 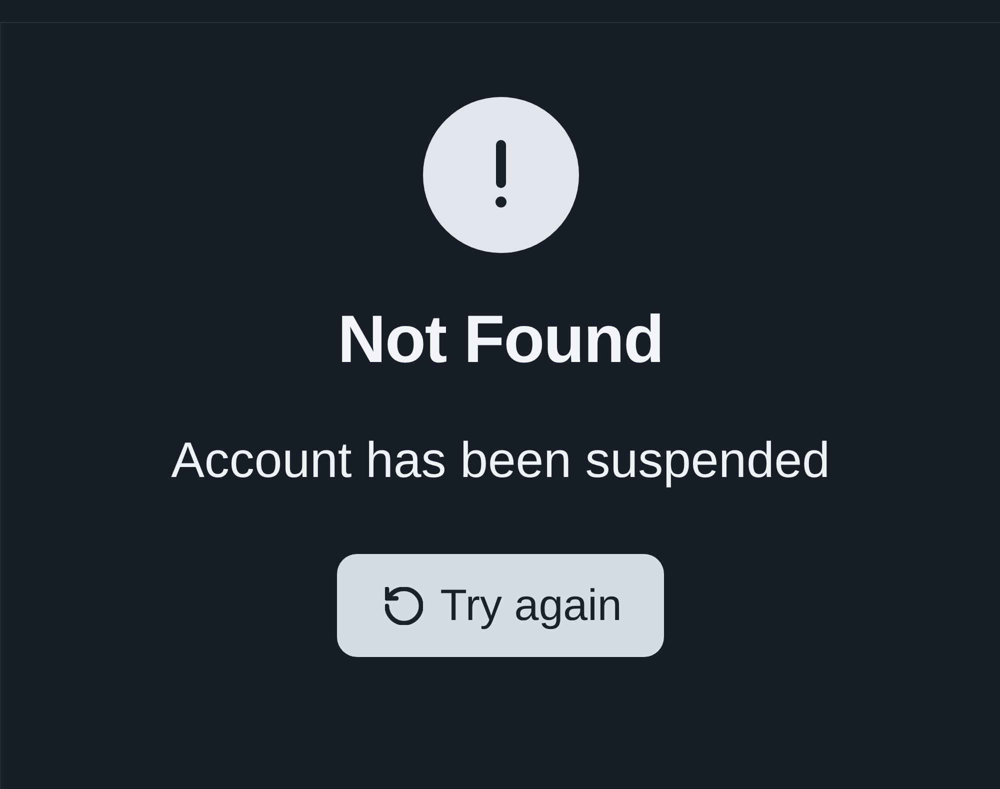 I want to click on error-title: Not Found, so click(x=501, y=340).